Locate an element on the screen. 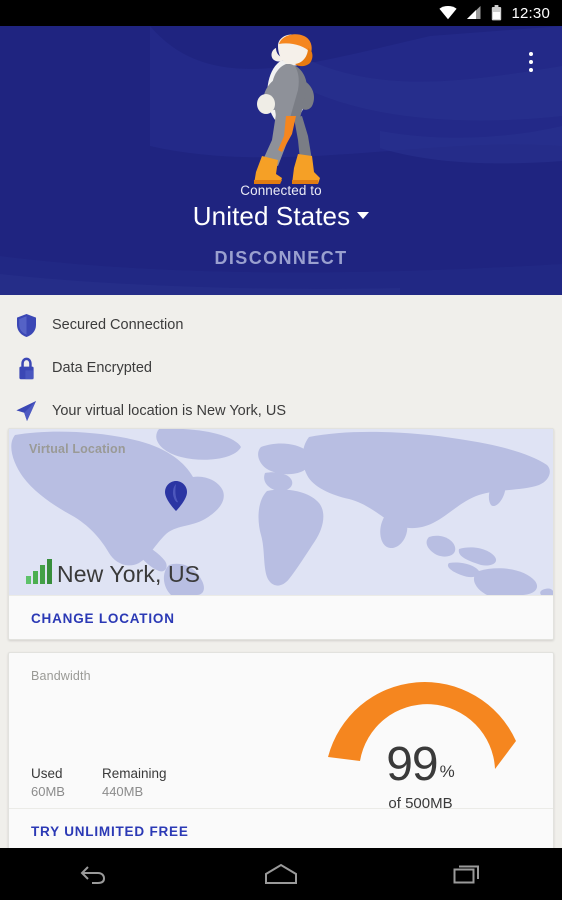  map-pin-icon is located at coordinates (176, 498).